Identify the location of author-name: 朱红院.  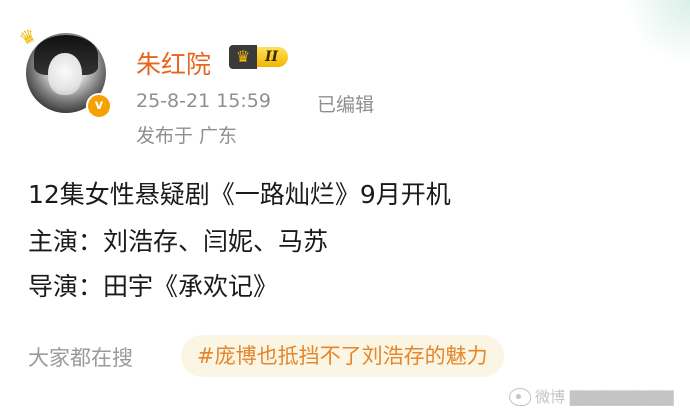
(173, 63).